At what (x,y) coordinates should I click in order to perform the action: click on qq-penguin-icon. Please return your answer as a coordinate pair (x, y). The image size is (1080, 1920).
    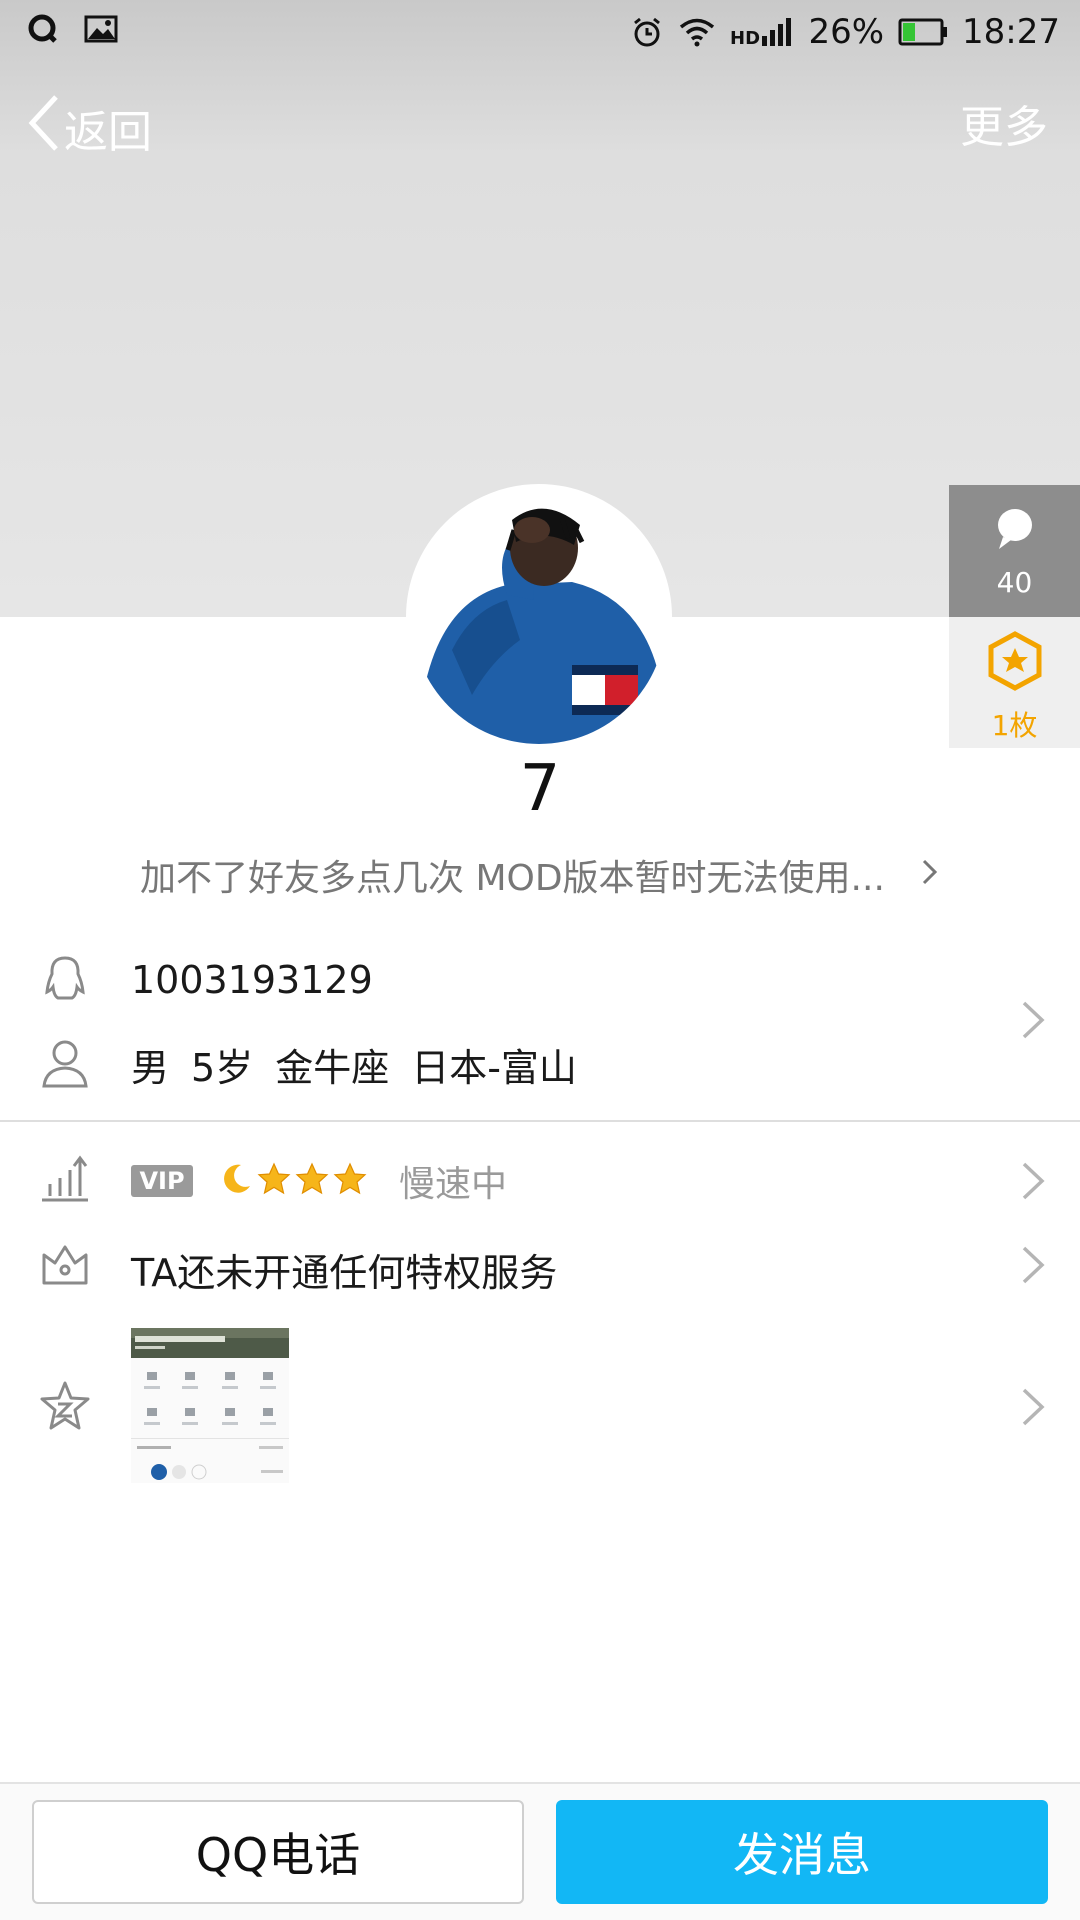
    Looking at the image, I should click on (65, 979).